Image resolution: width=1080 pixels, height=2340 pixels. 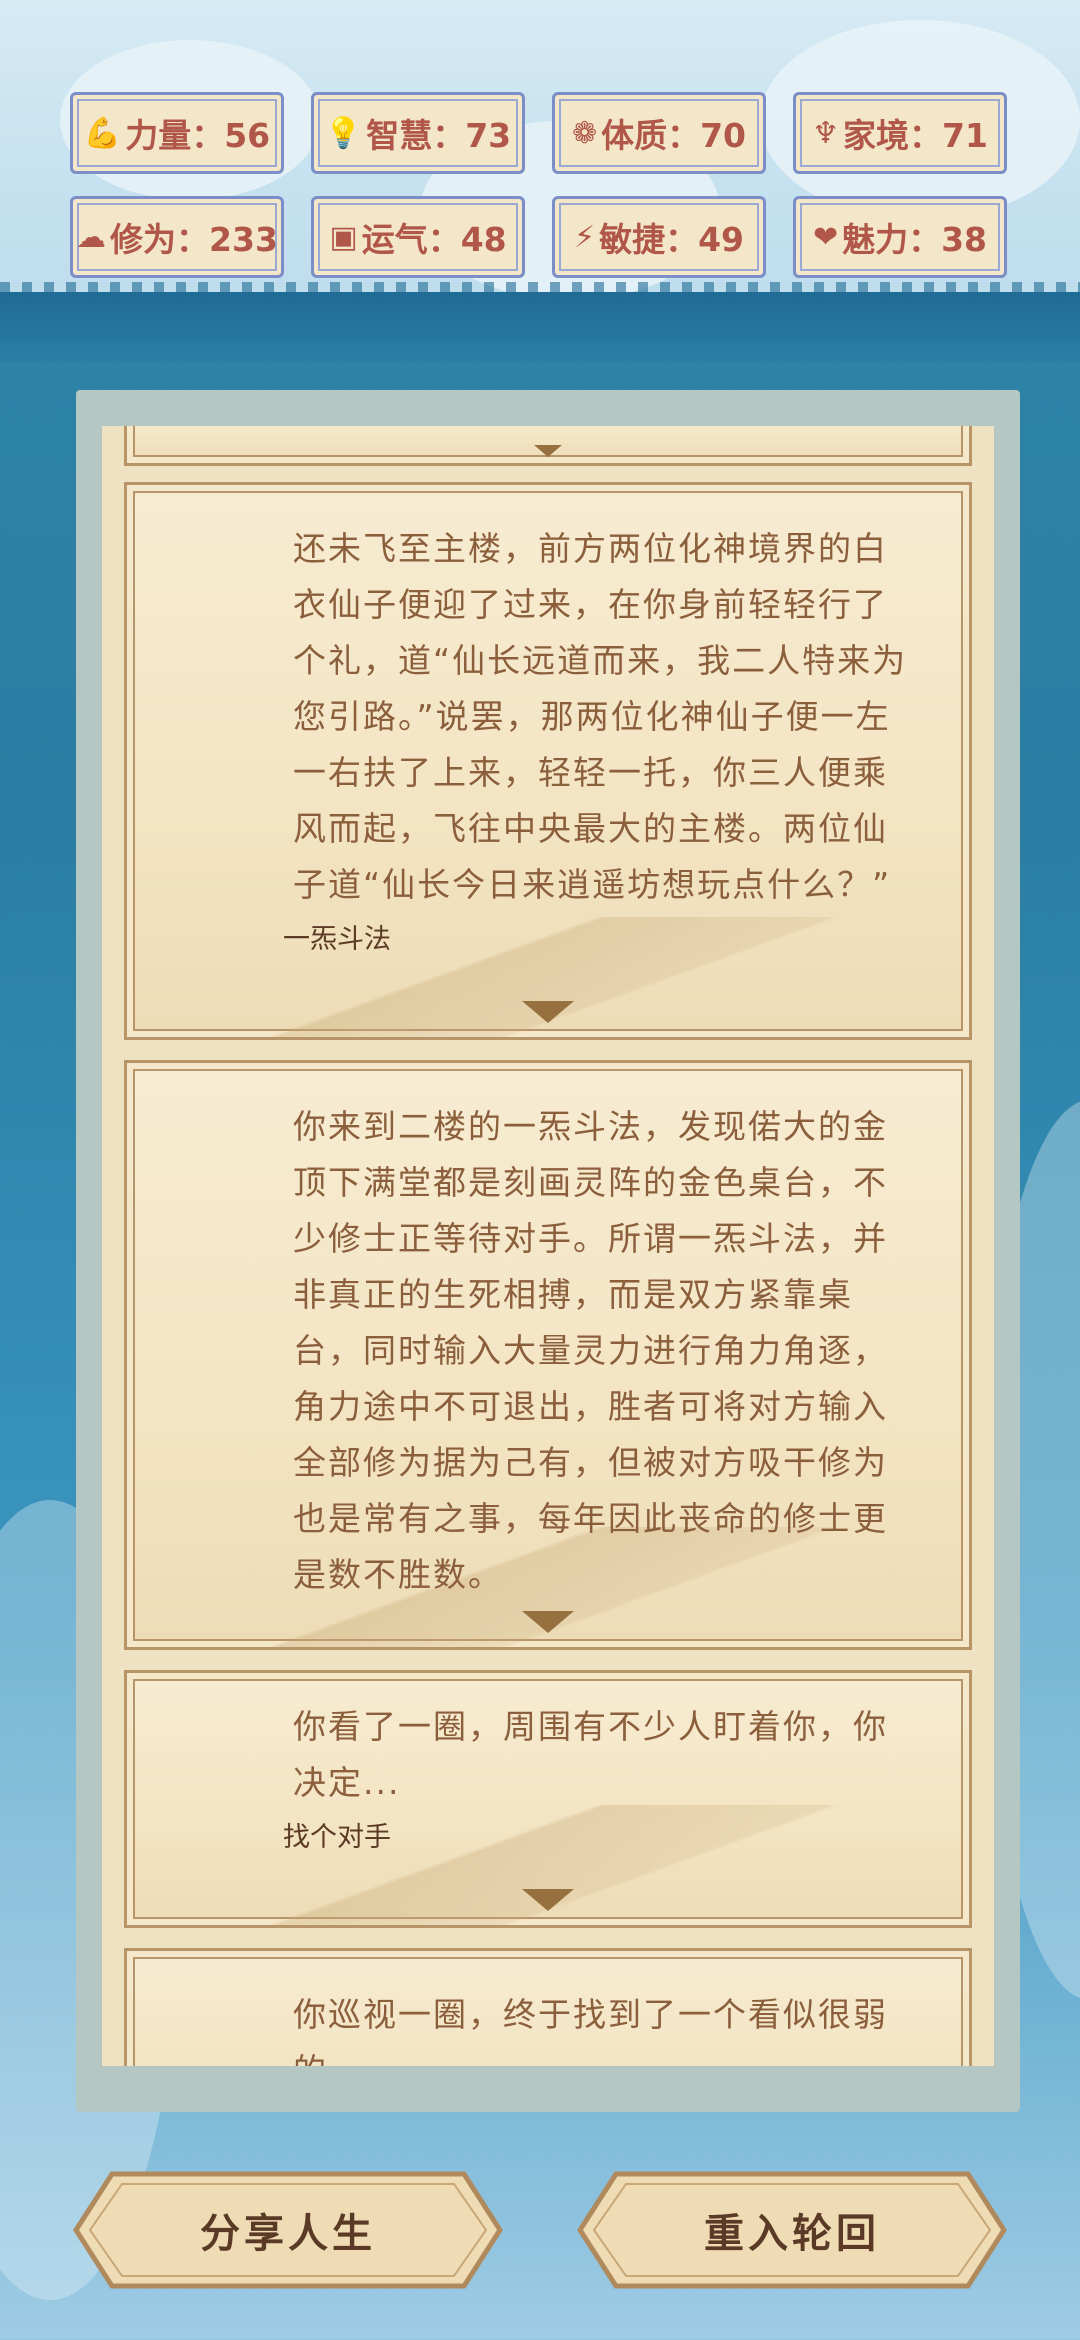 I want to click on stat-cultivation: ☁ 修为：233, so click(x=177, y=237).